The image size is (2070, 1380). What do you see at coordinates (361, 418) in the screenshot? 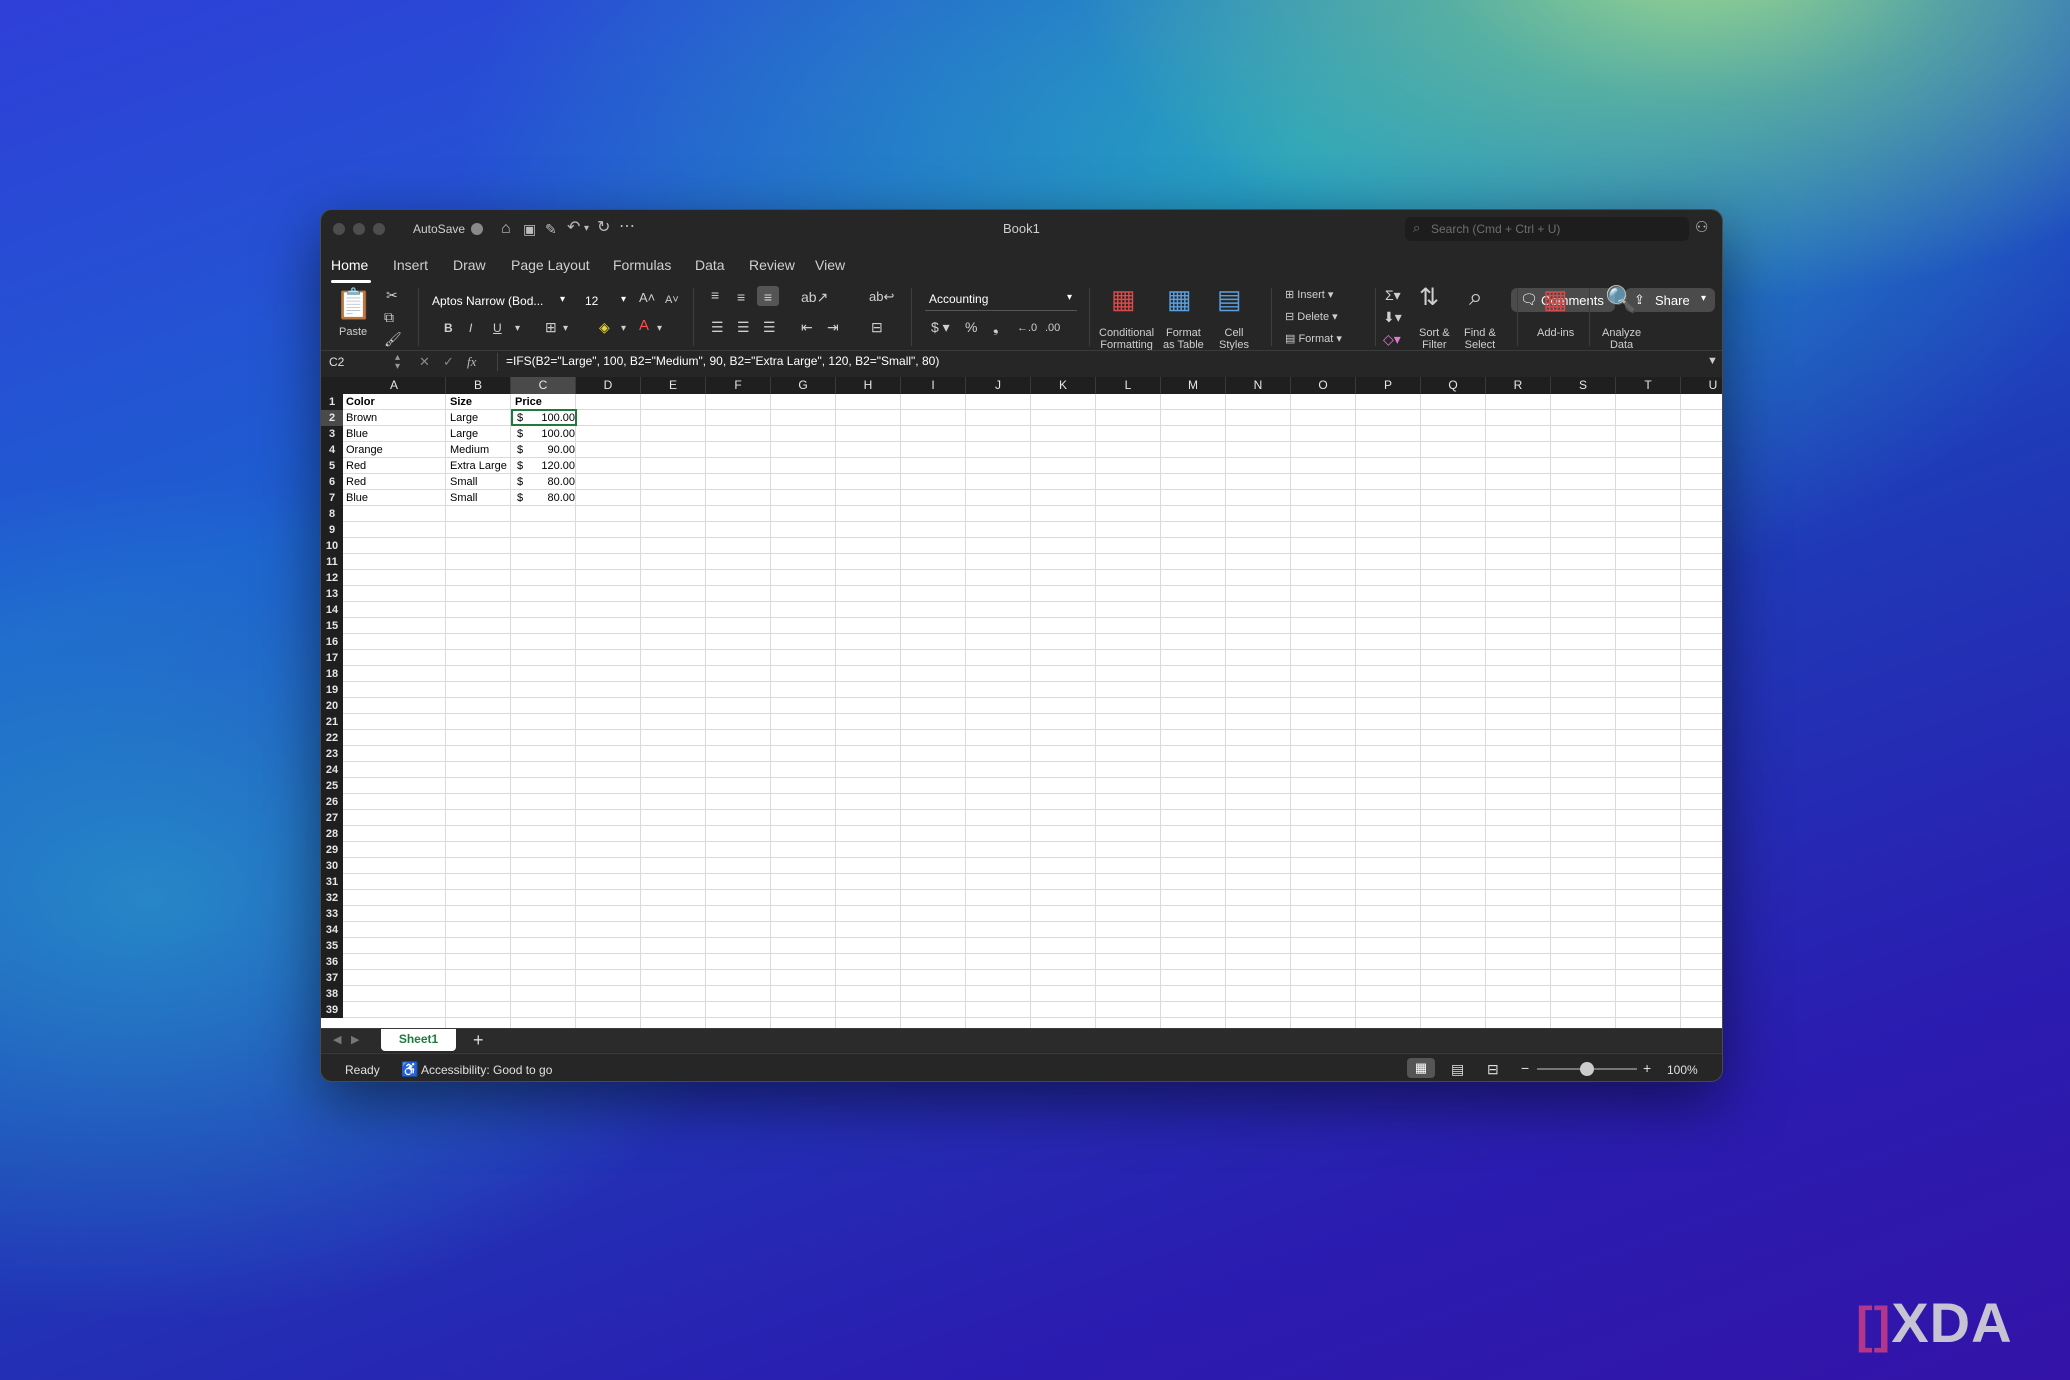
I see `cell-a2: Brown` at bounding box center [361, 418].